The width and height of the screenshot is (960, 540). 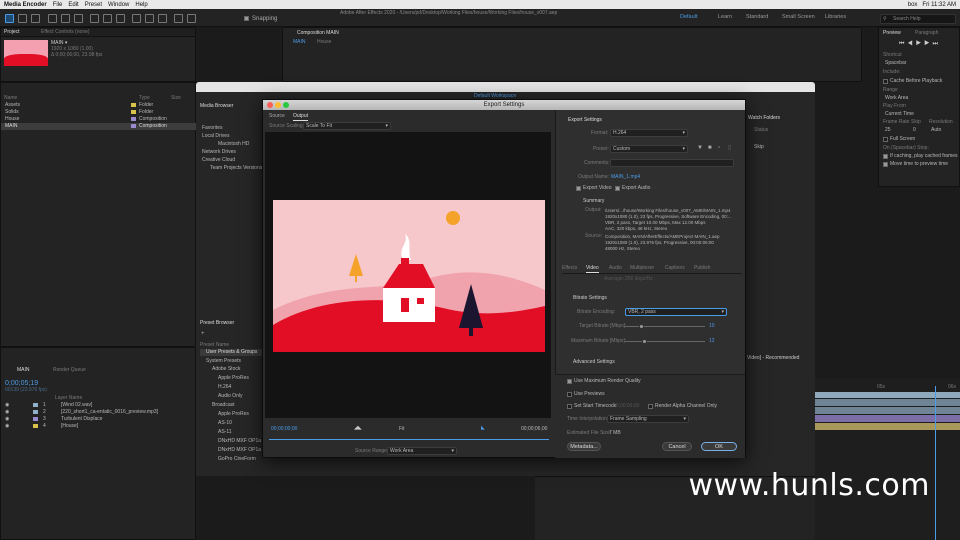 I want to click on max-bitrate-slider, so click(x=665, y=341).